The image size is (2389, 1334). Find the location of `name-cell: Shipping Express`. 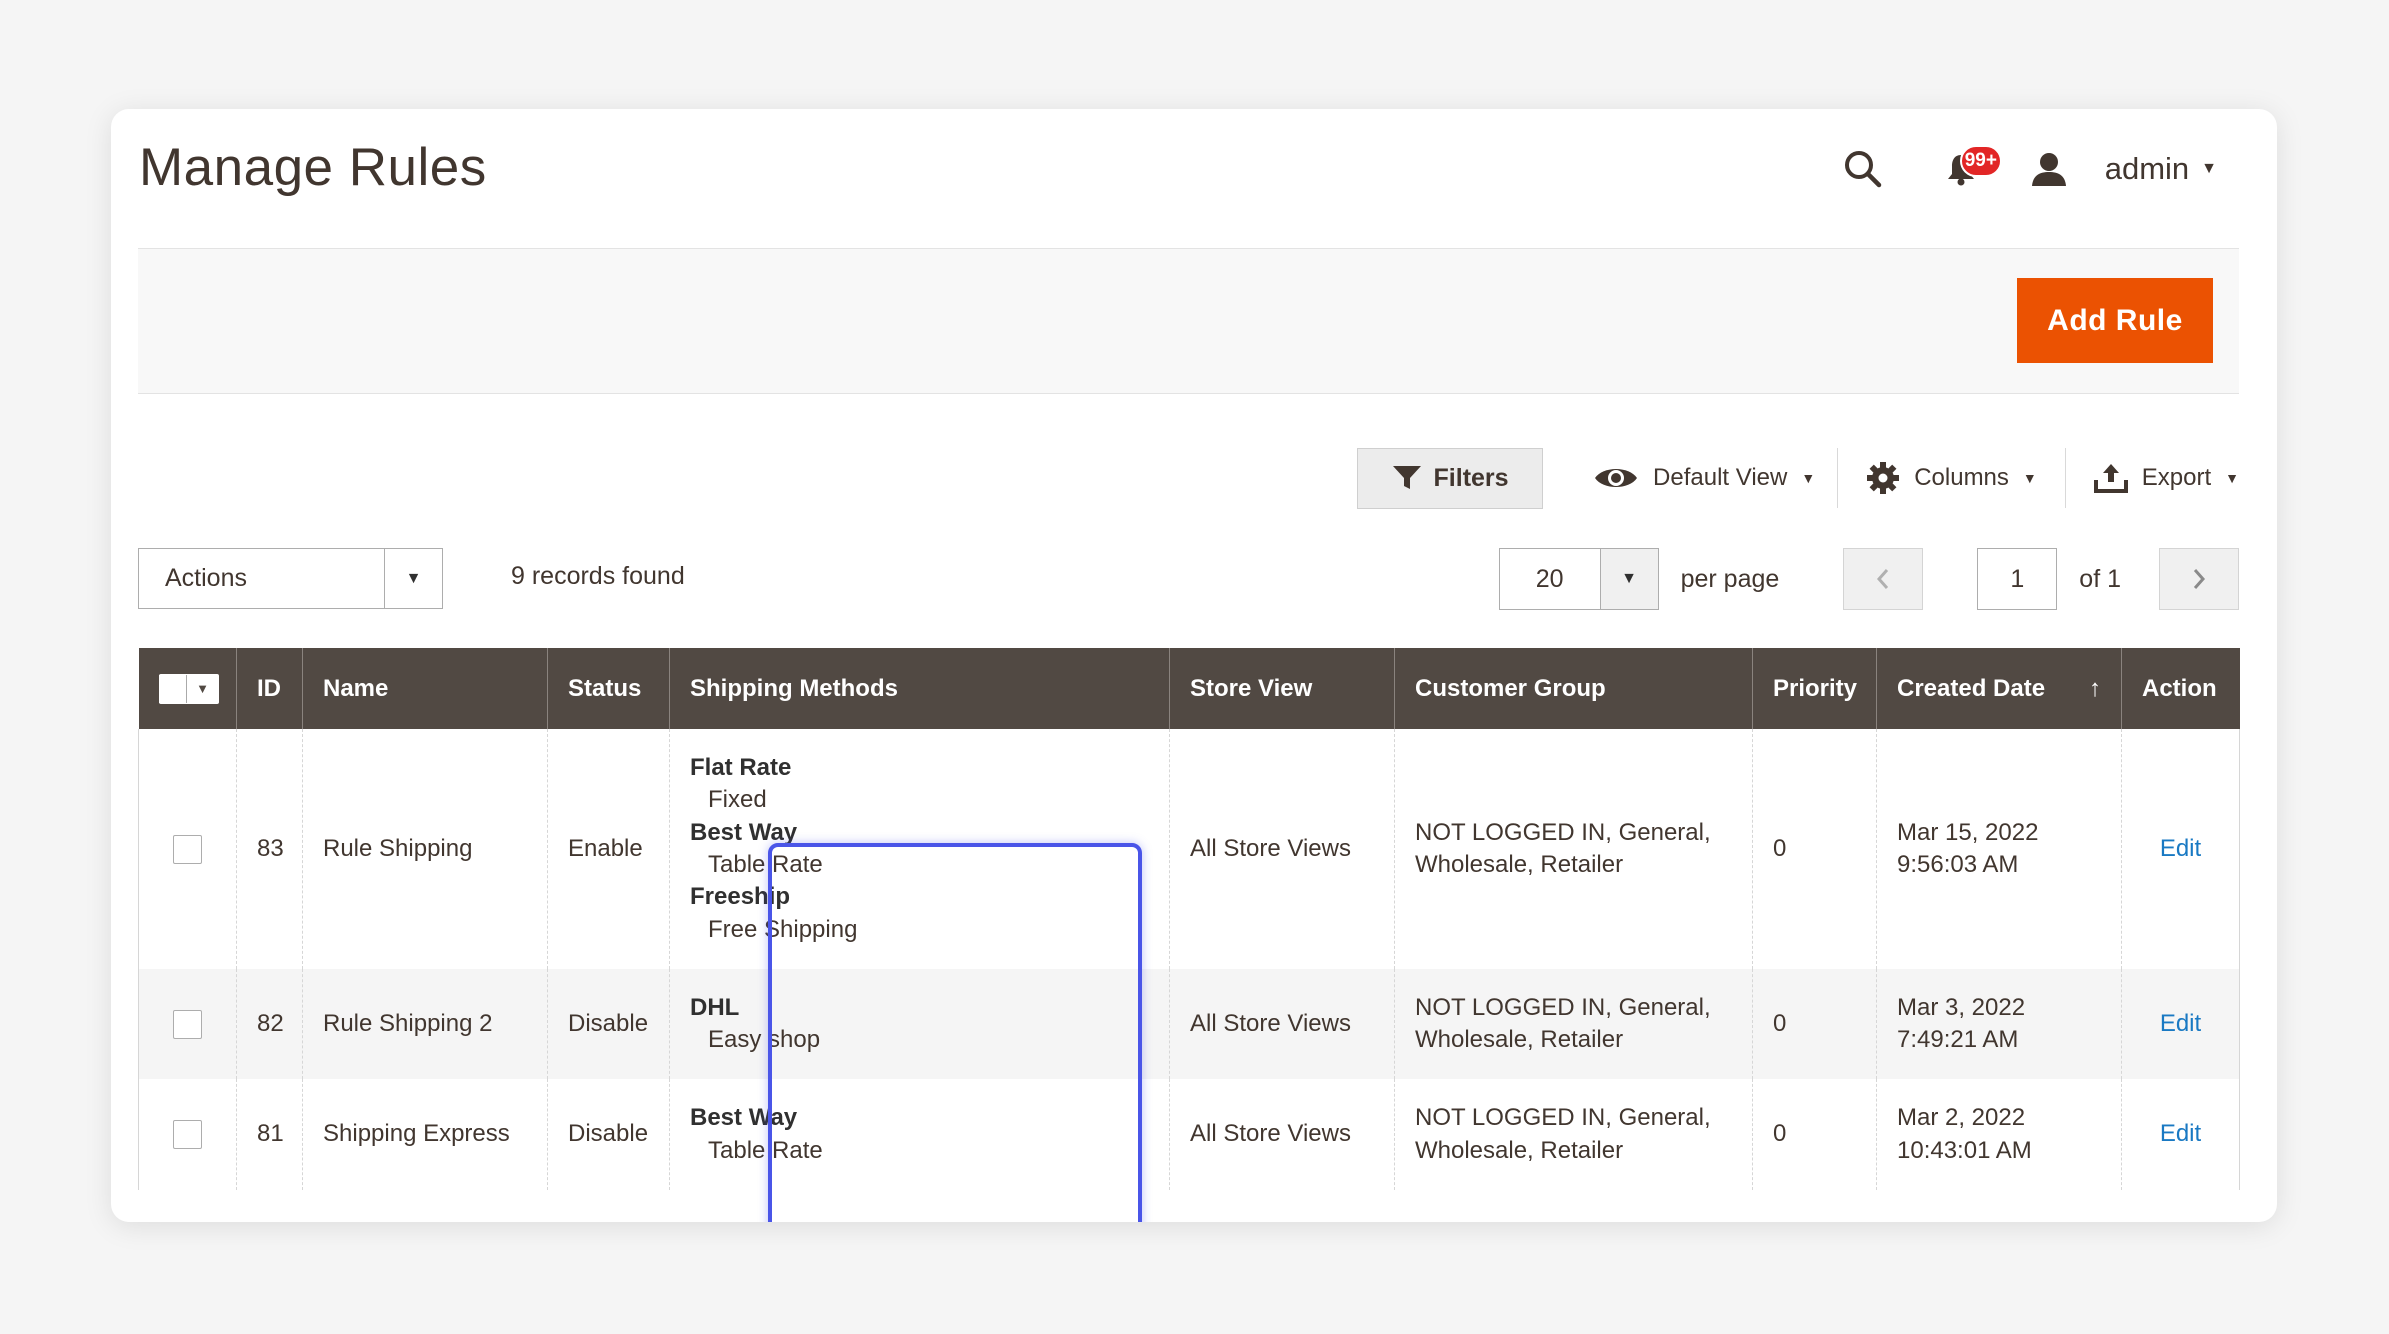

name-cell: Shipping Express is located at coordinates (425, 1134).